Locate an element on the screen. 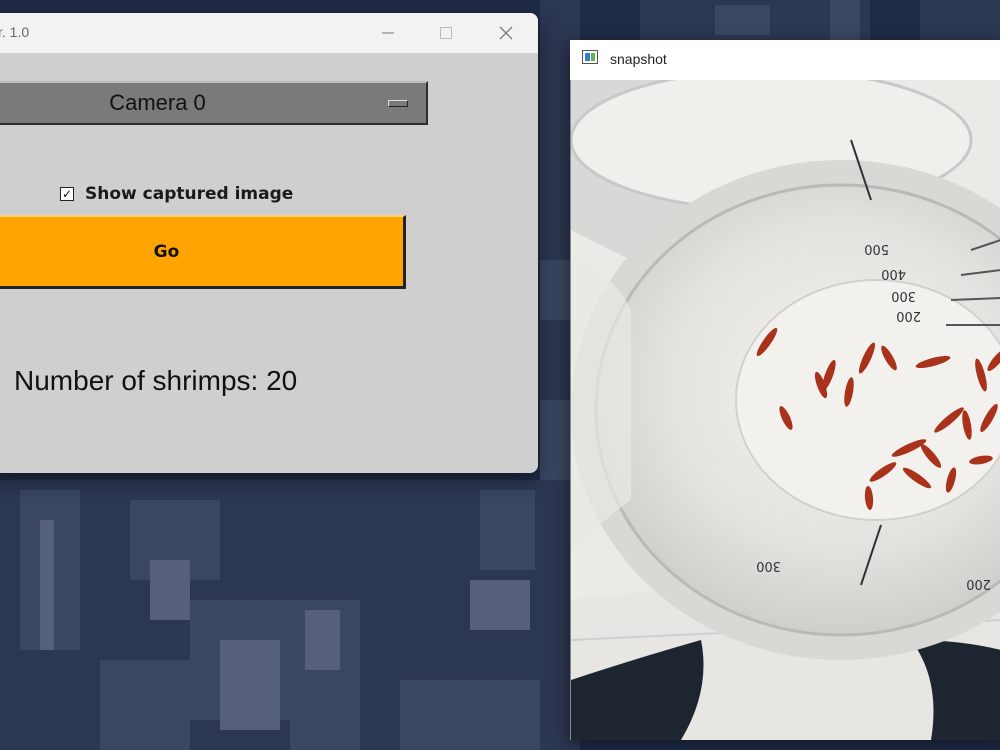 Image resolution: width=1000 pixels, height=750 pixels. snapshot-app-icon is located at coordinates (590, 57).